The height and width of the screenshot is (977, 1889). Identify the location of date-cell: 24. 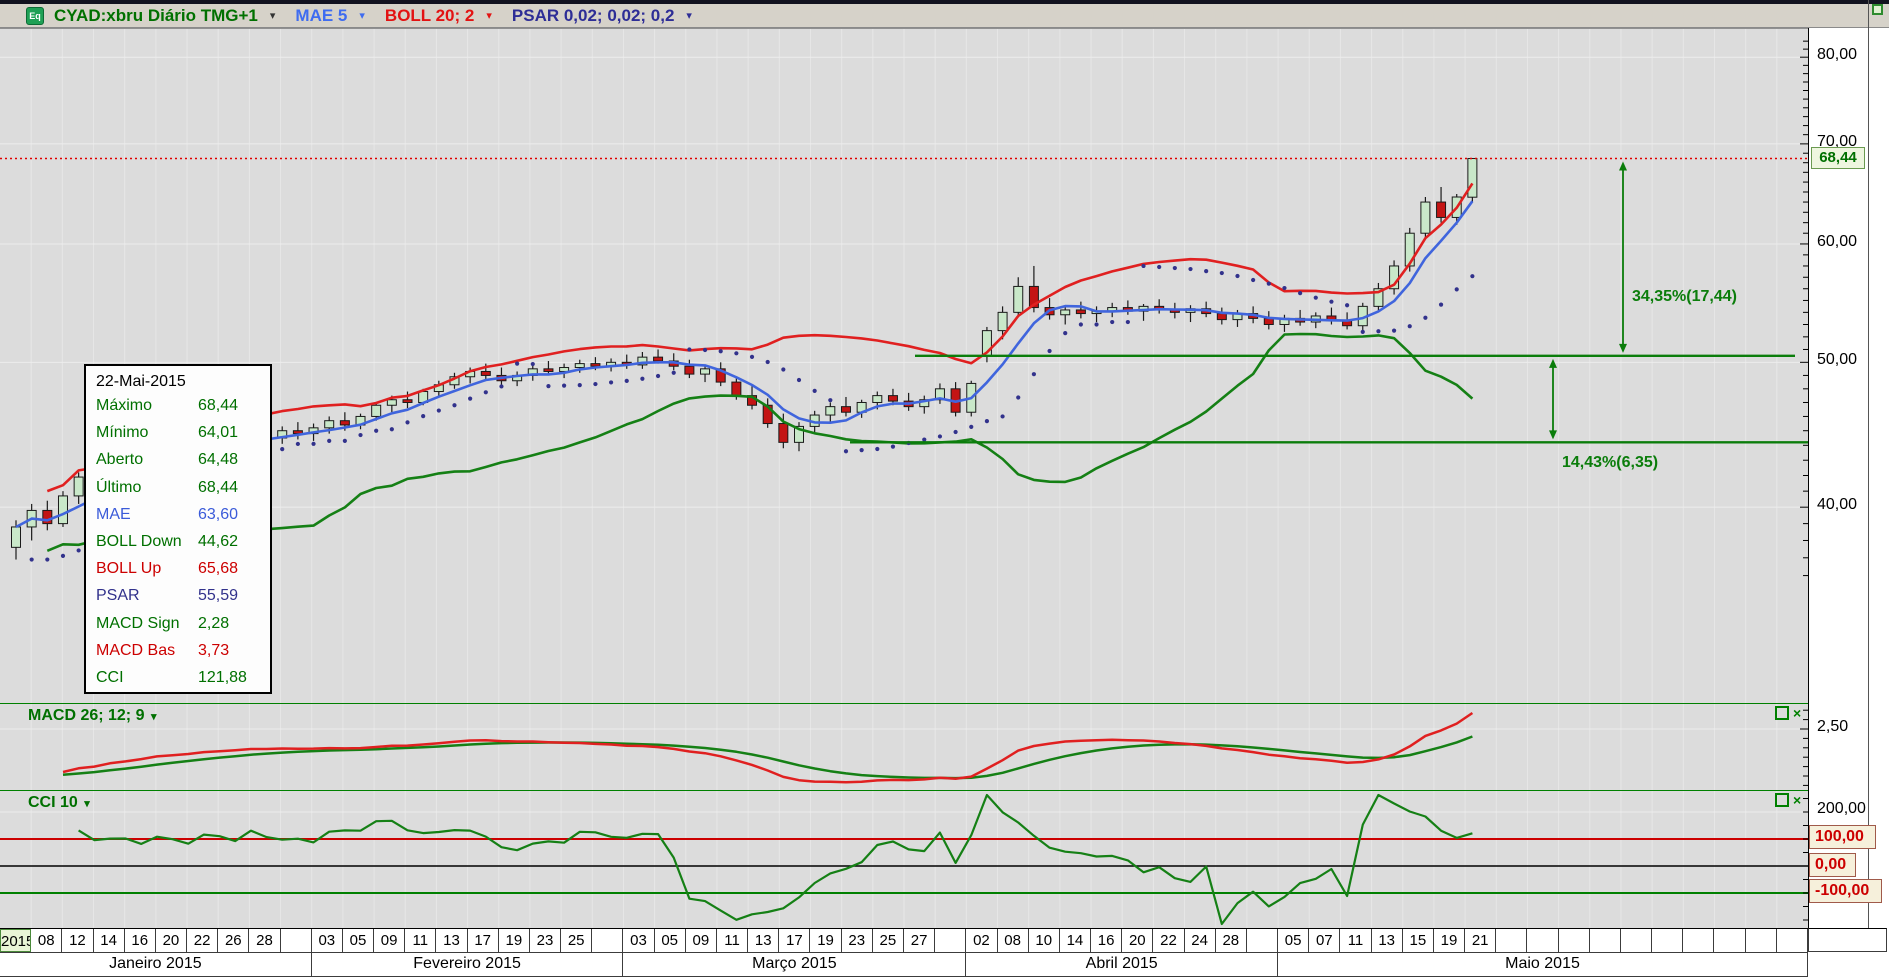
(1200, 940).